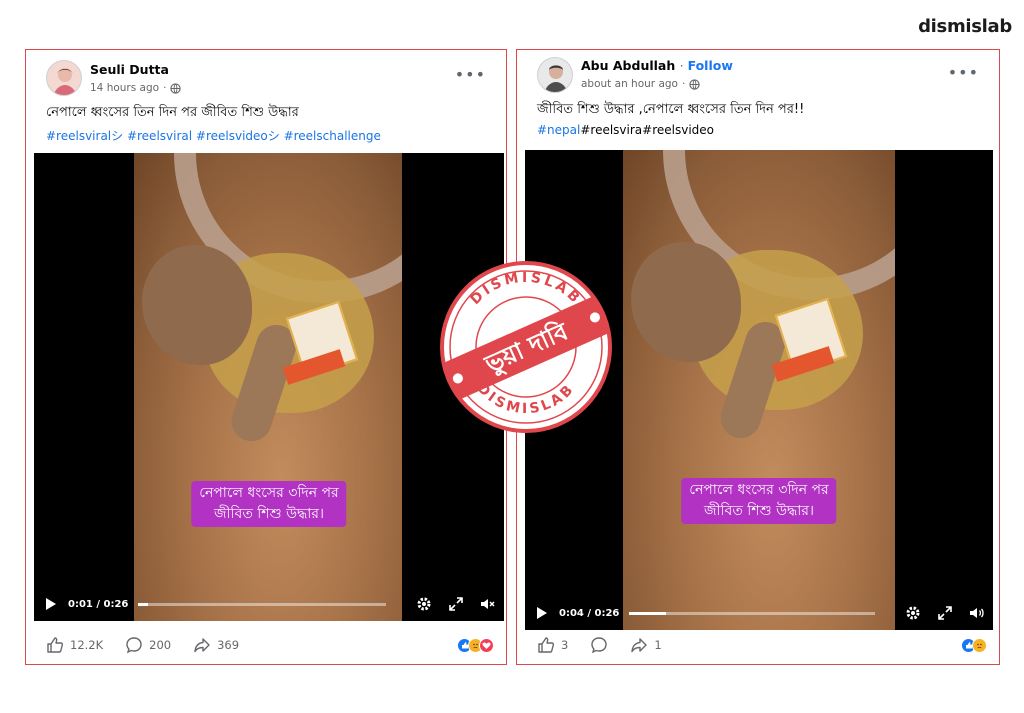  I want to click on like-count: 3, so click(565, 645).